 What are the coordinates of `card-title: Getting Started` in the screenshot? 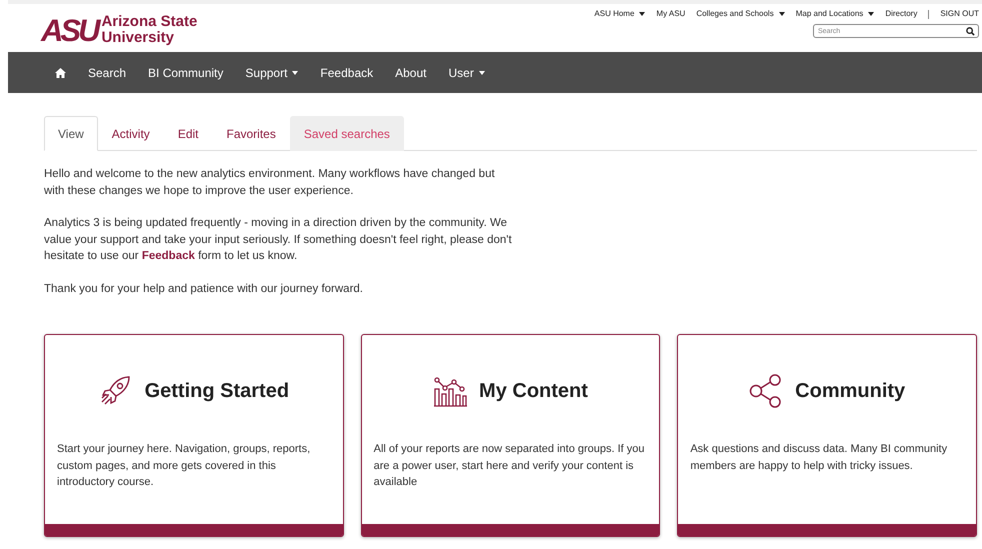 It's located at (217, 391).